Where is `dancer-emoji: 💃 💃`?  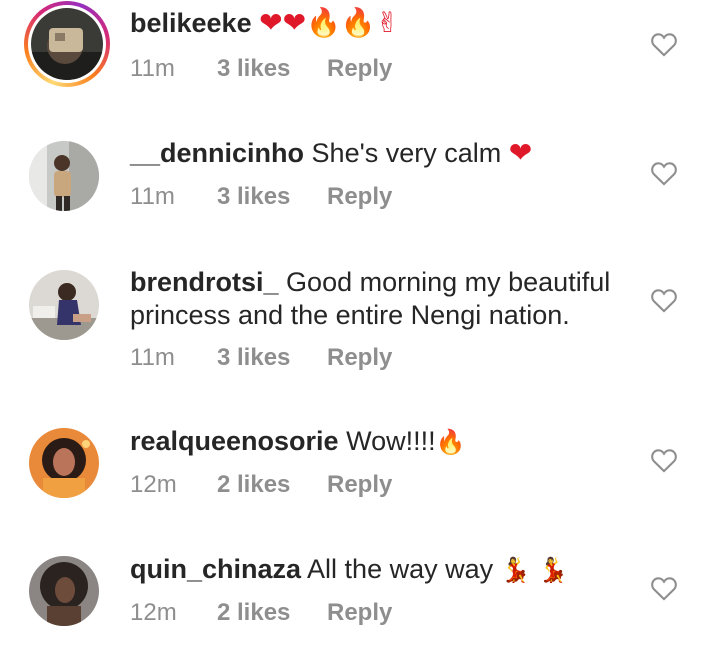
dancer-emoji: 💃 💃 is located at coordinates (534, 570).